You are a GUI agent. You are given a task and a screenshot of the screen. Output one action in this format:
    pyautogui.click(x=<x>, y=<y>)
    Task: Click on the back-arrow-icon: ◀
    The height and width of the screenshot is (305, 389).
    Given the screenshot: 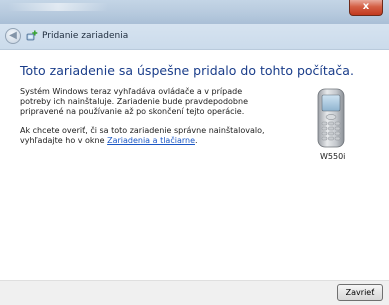 What is the action you would take?
    pyautogui.click(x=13, y=35)
    